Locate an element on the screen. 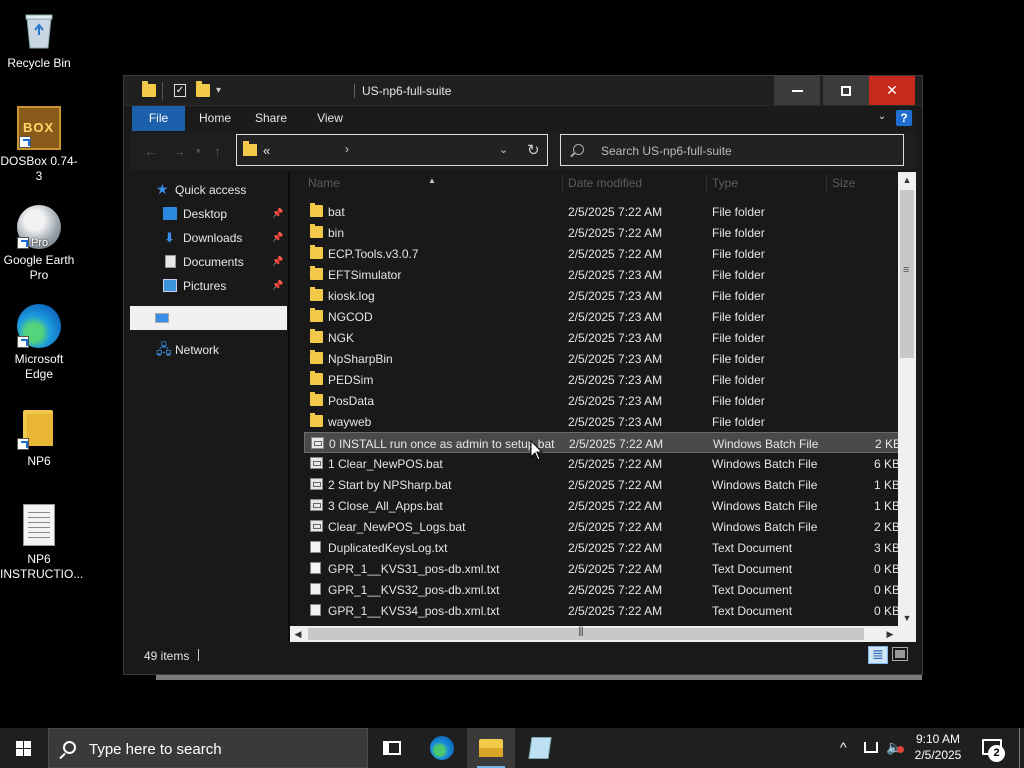 Image resolution: width=1024 pixels, height=768 pixels. title-bar: ✓ ▾ US-np6-full-suite ✕ is located at coordinates (523, 91).